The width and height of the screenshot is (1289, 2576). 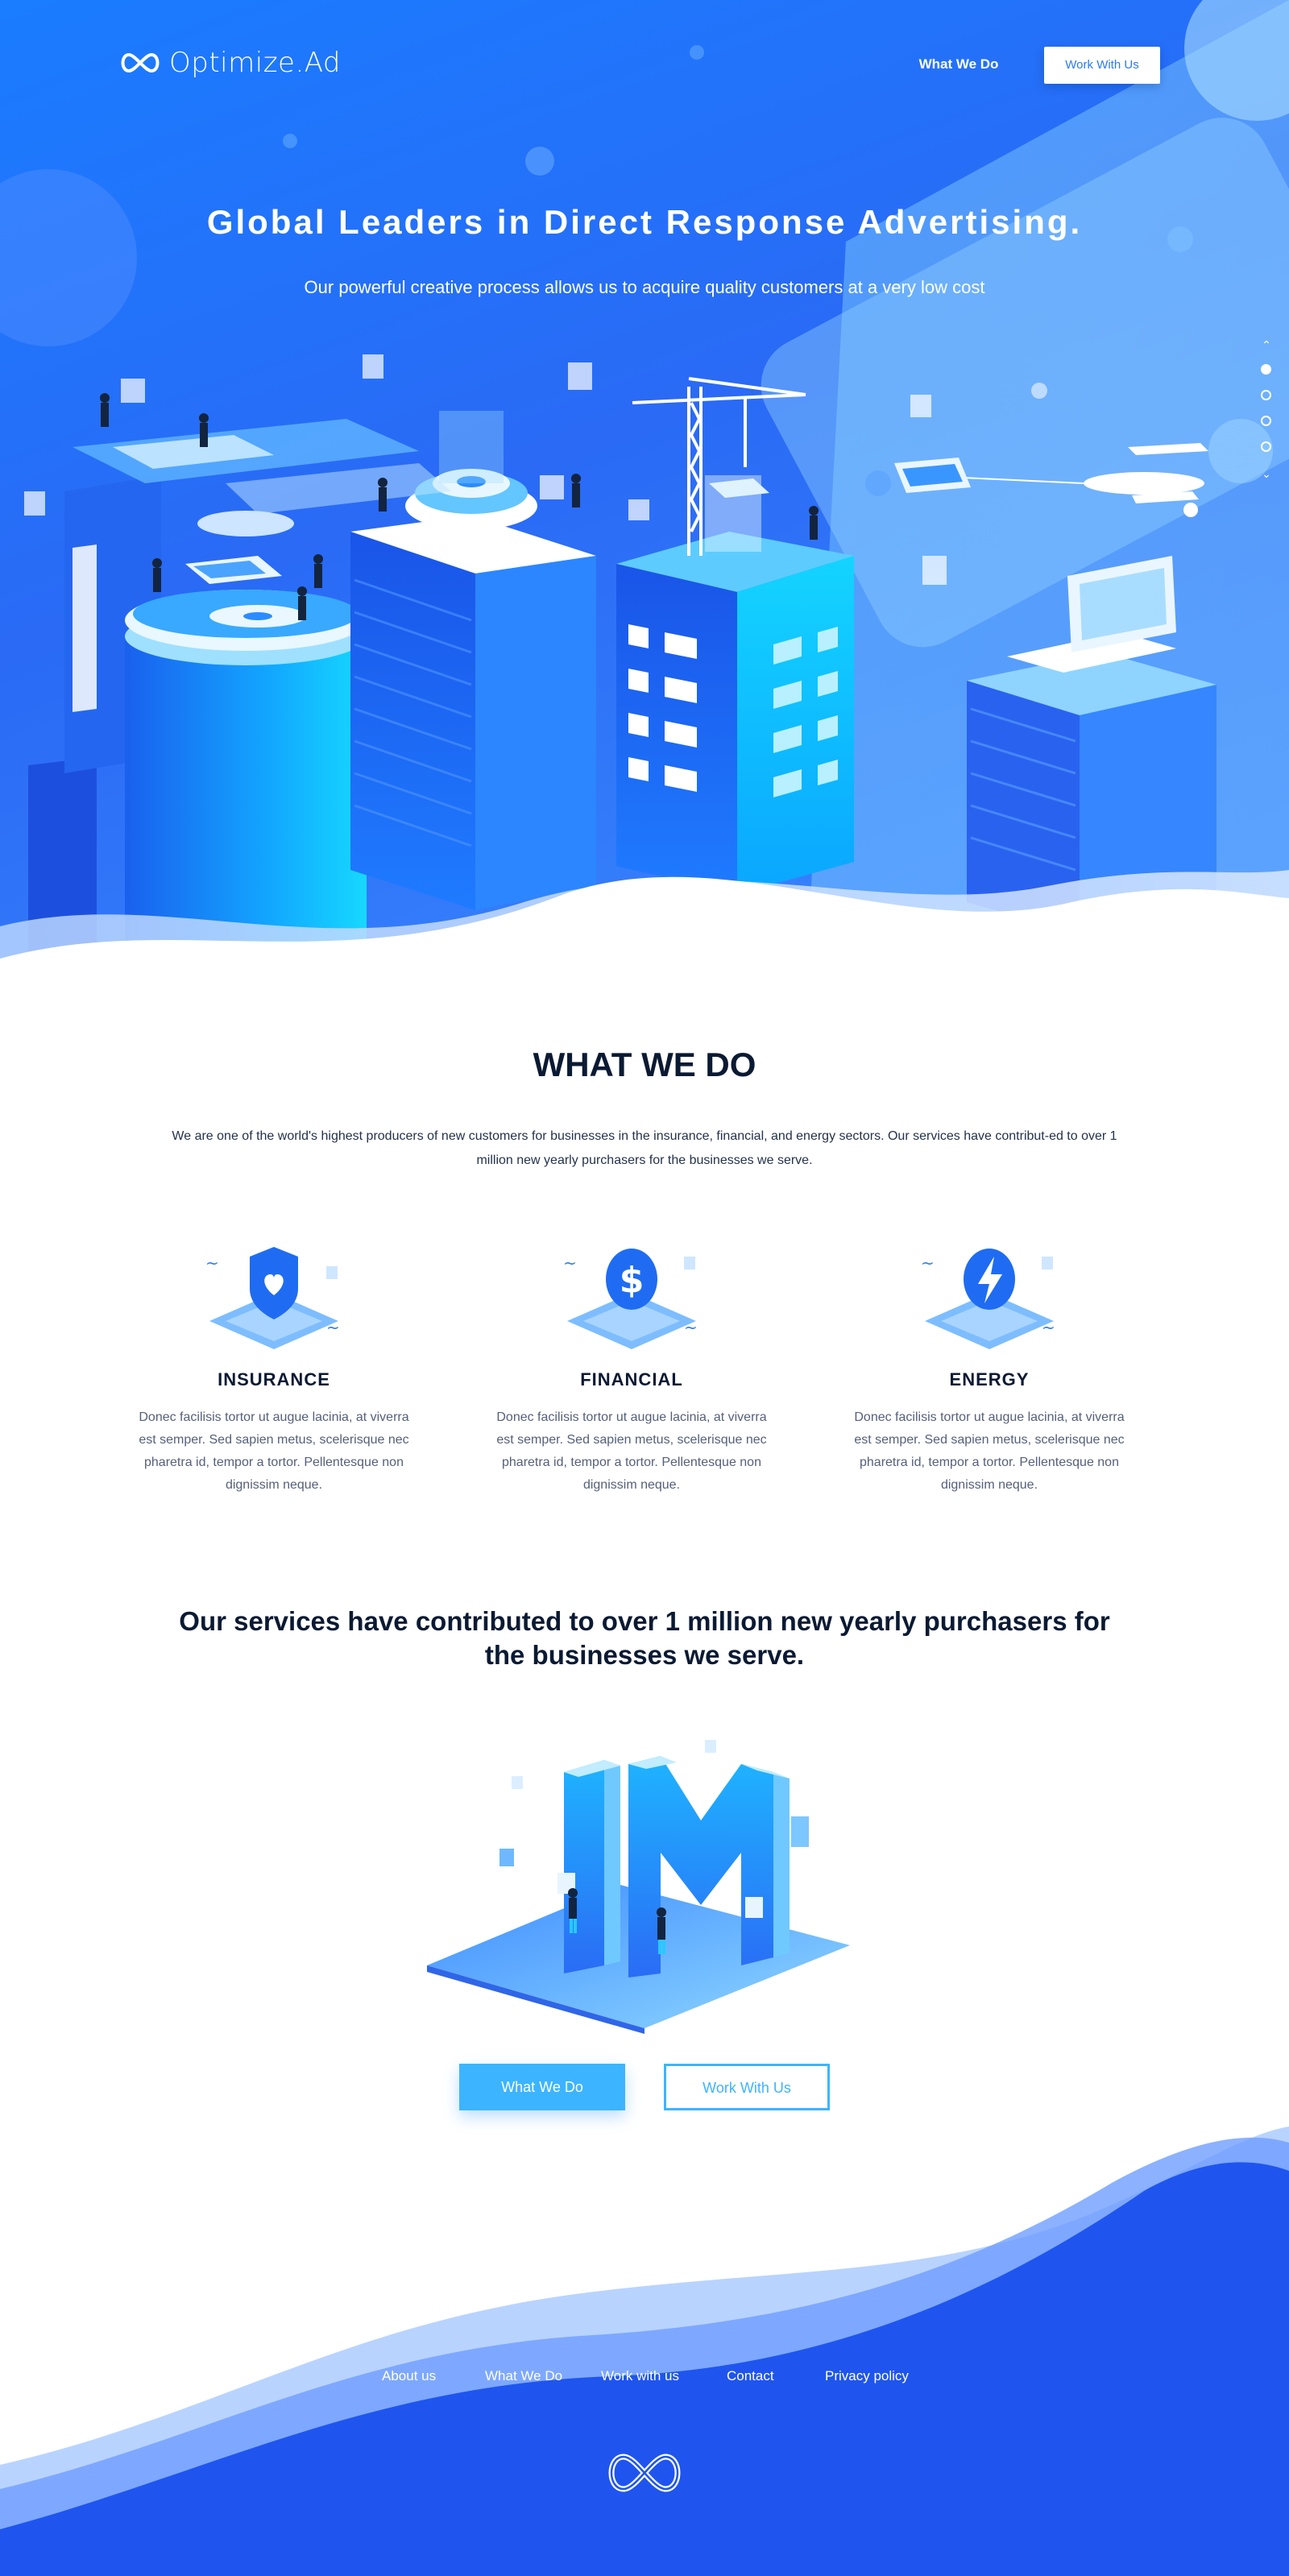 I want to click on slide-pagination: ⌃ ⌄, so click(x=1266, y=410).